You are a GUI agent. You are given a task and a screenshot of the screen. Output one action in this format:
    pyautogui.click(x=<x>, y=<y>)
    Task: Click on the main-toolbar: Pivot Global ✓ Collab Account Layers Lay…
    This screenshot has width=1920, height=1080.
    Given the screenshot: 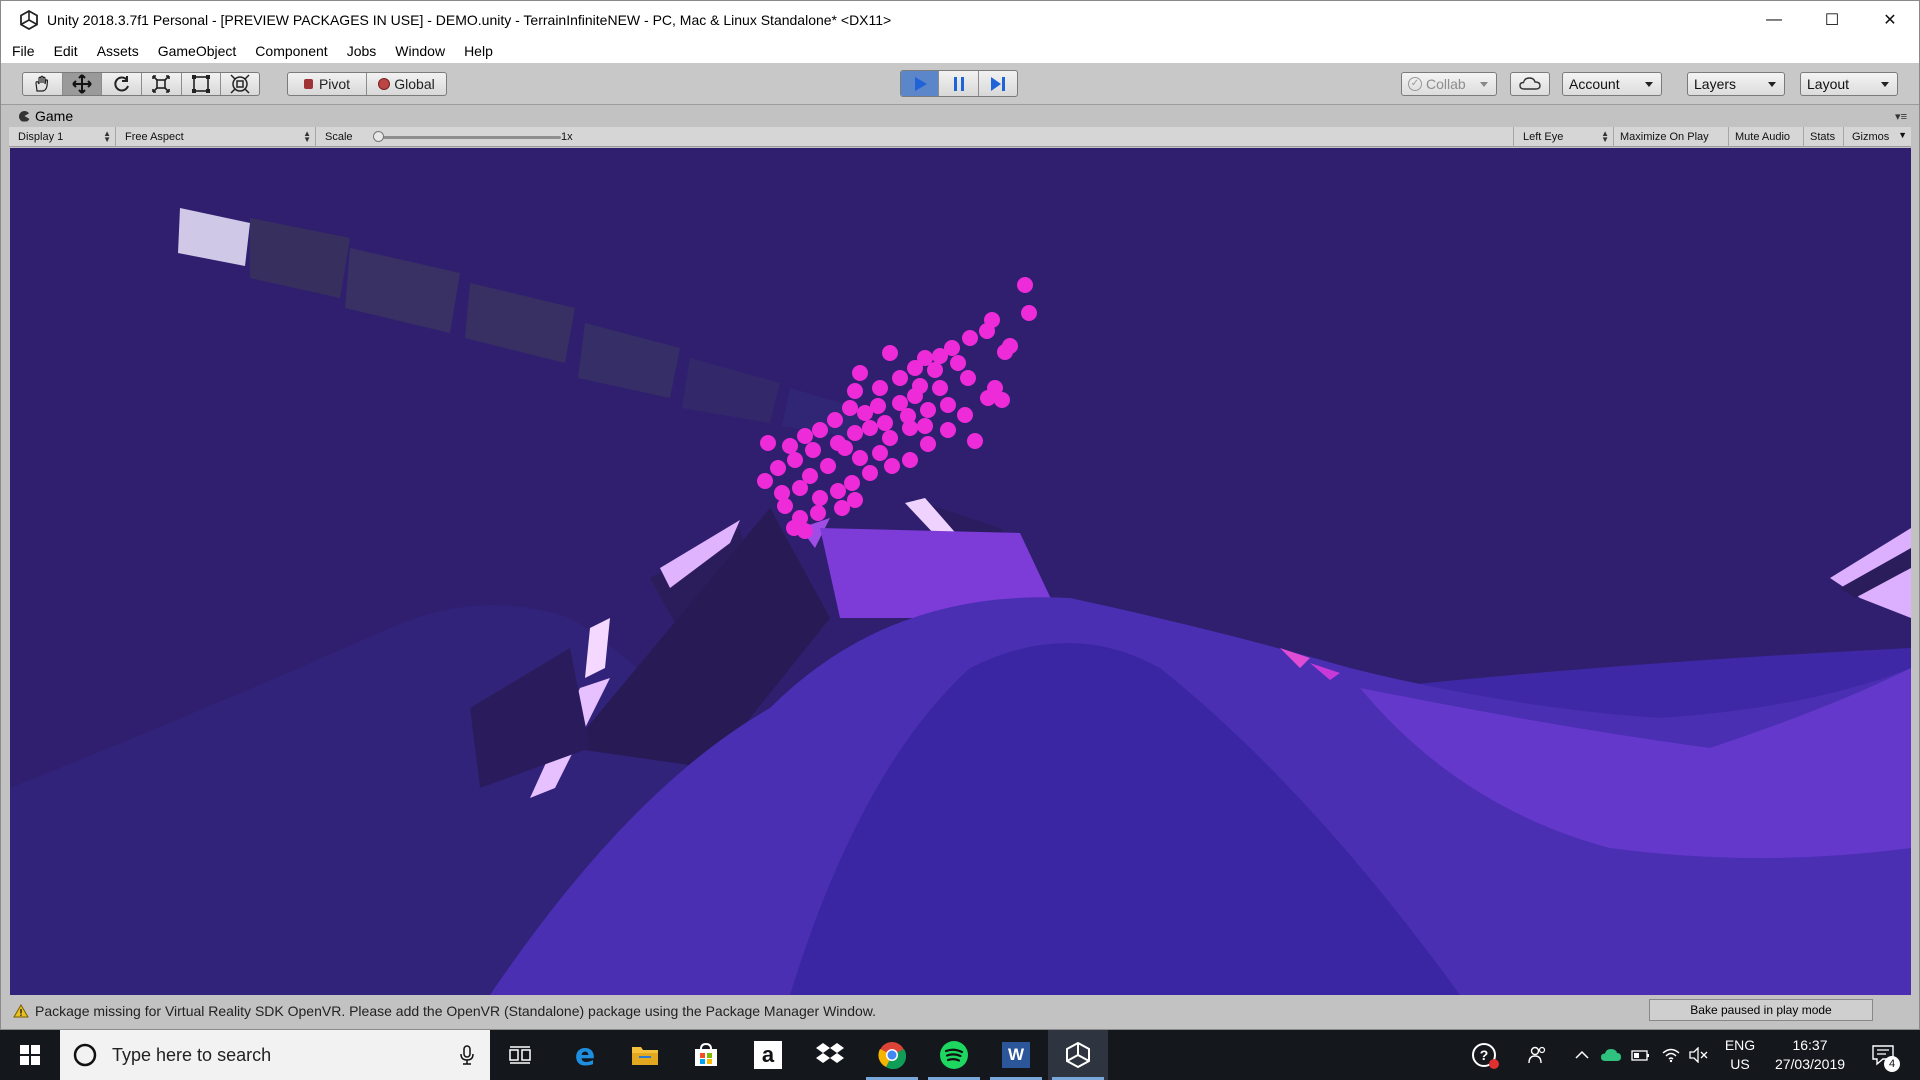 What is the action you would take?
    pyautogui.click(x=960, y=84)
    